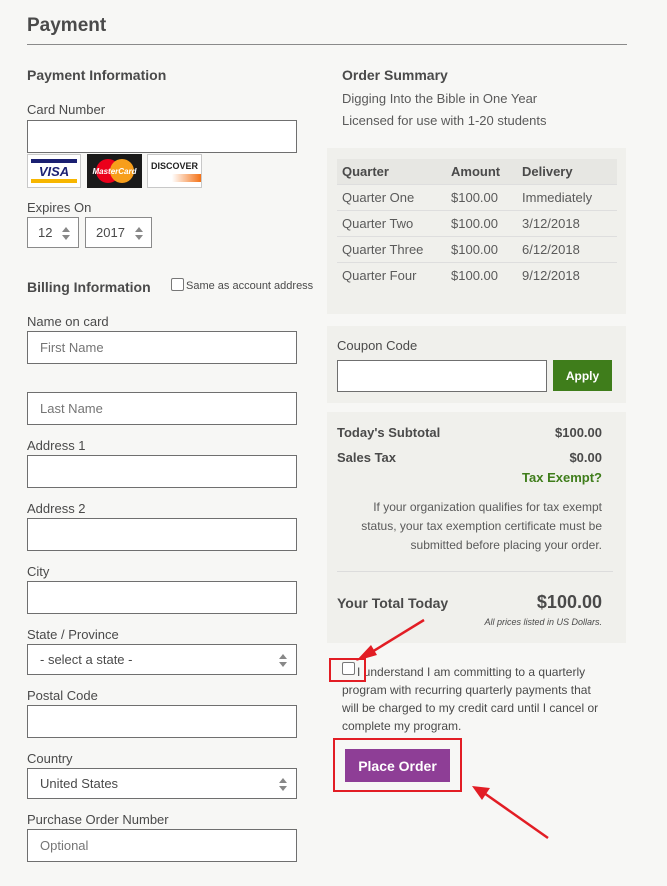 The width and height of the screenshot is (667, 886). What do you see at coordinates (162, 845) in the screenshot?
I see `po-number-input` at bounding box center [162, 845].